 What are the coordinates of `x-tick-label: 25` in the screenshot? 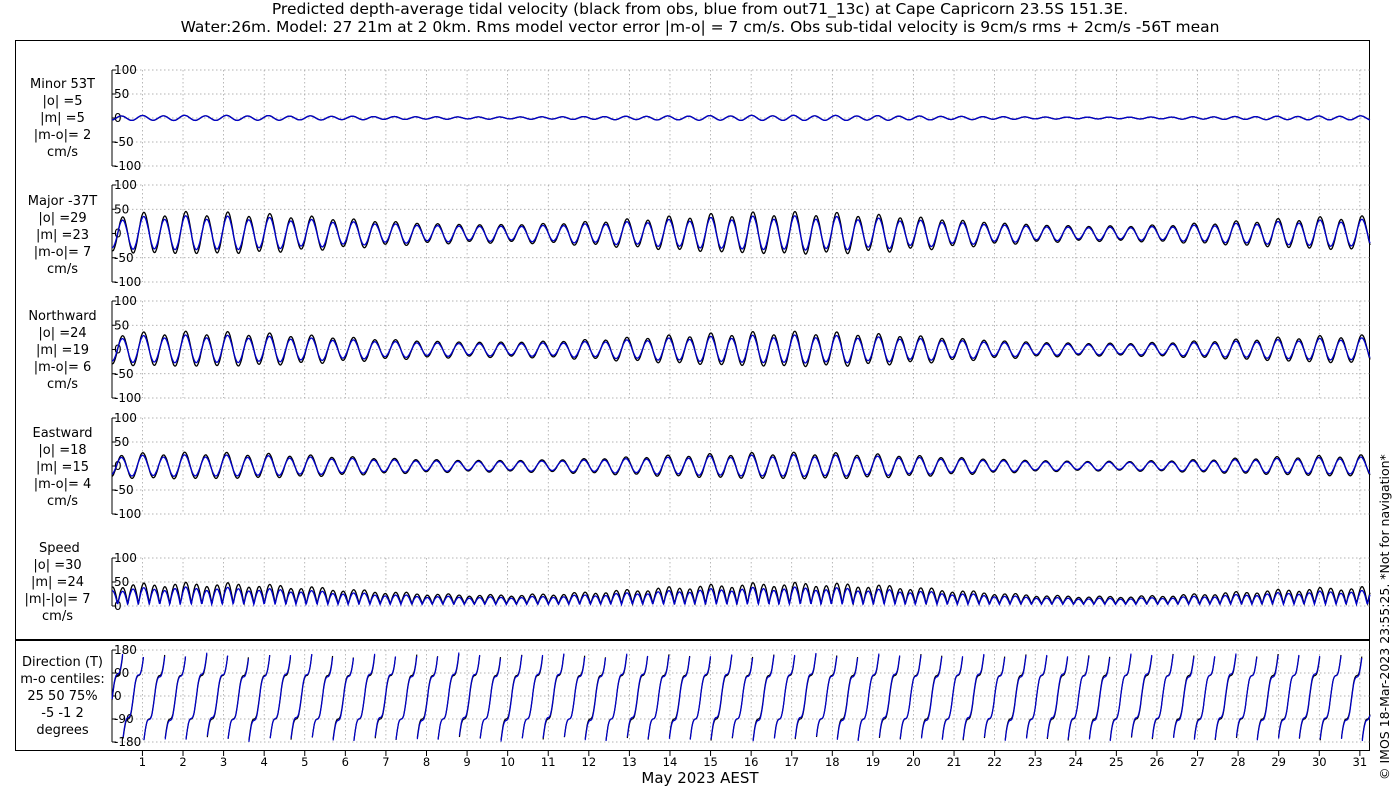 It's located at (1116, 762).